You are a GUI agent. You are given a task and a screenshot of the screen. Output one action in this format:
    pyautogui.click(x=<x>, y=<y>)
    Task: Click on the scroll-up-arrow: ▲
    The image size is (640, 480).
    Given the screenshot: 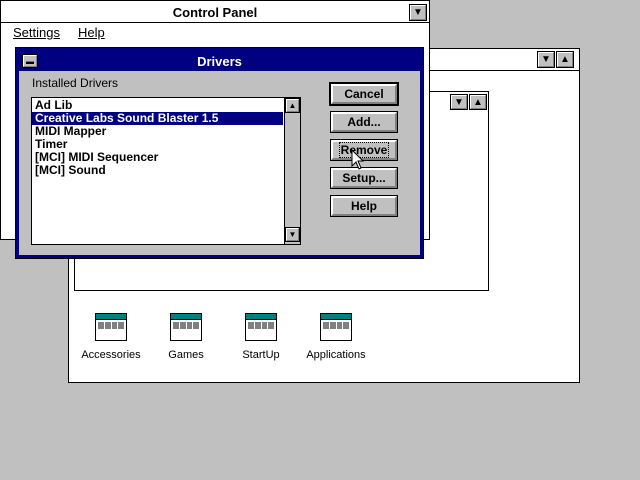 What is the action you would take?
    pyautogui.click(x=292, y=105)
    